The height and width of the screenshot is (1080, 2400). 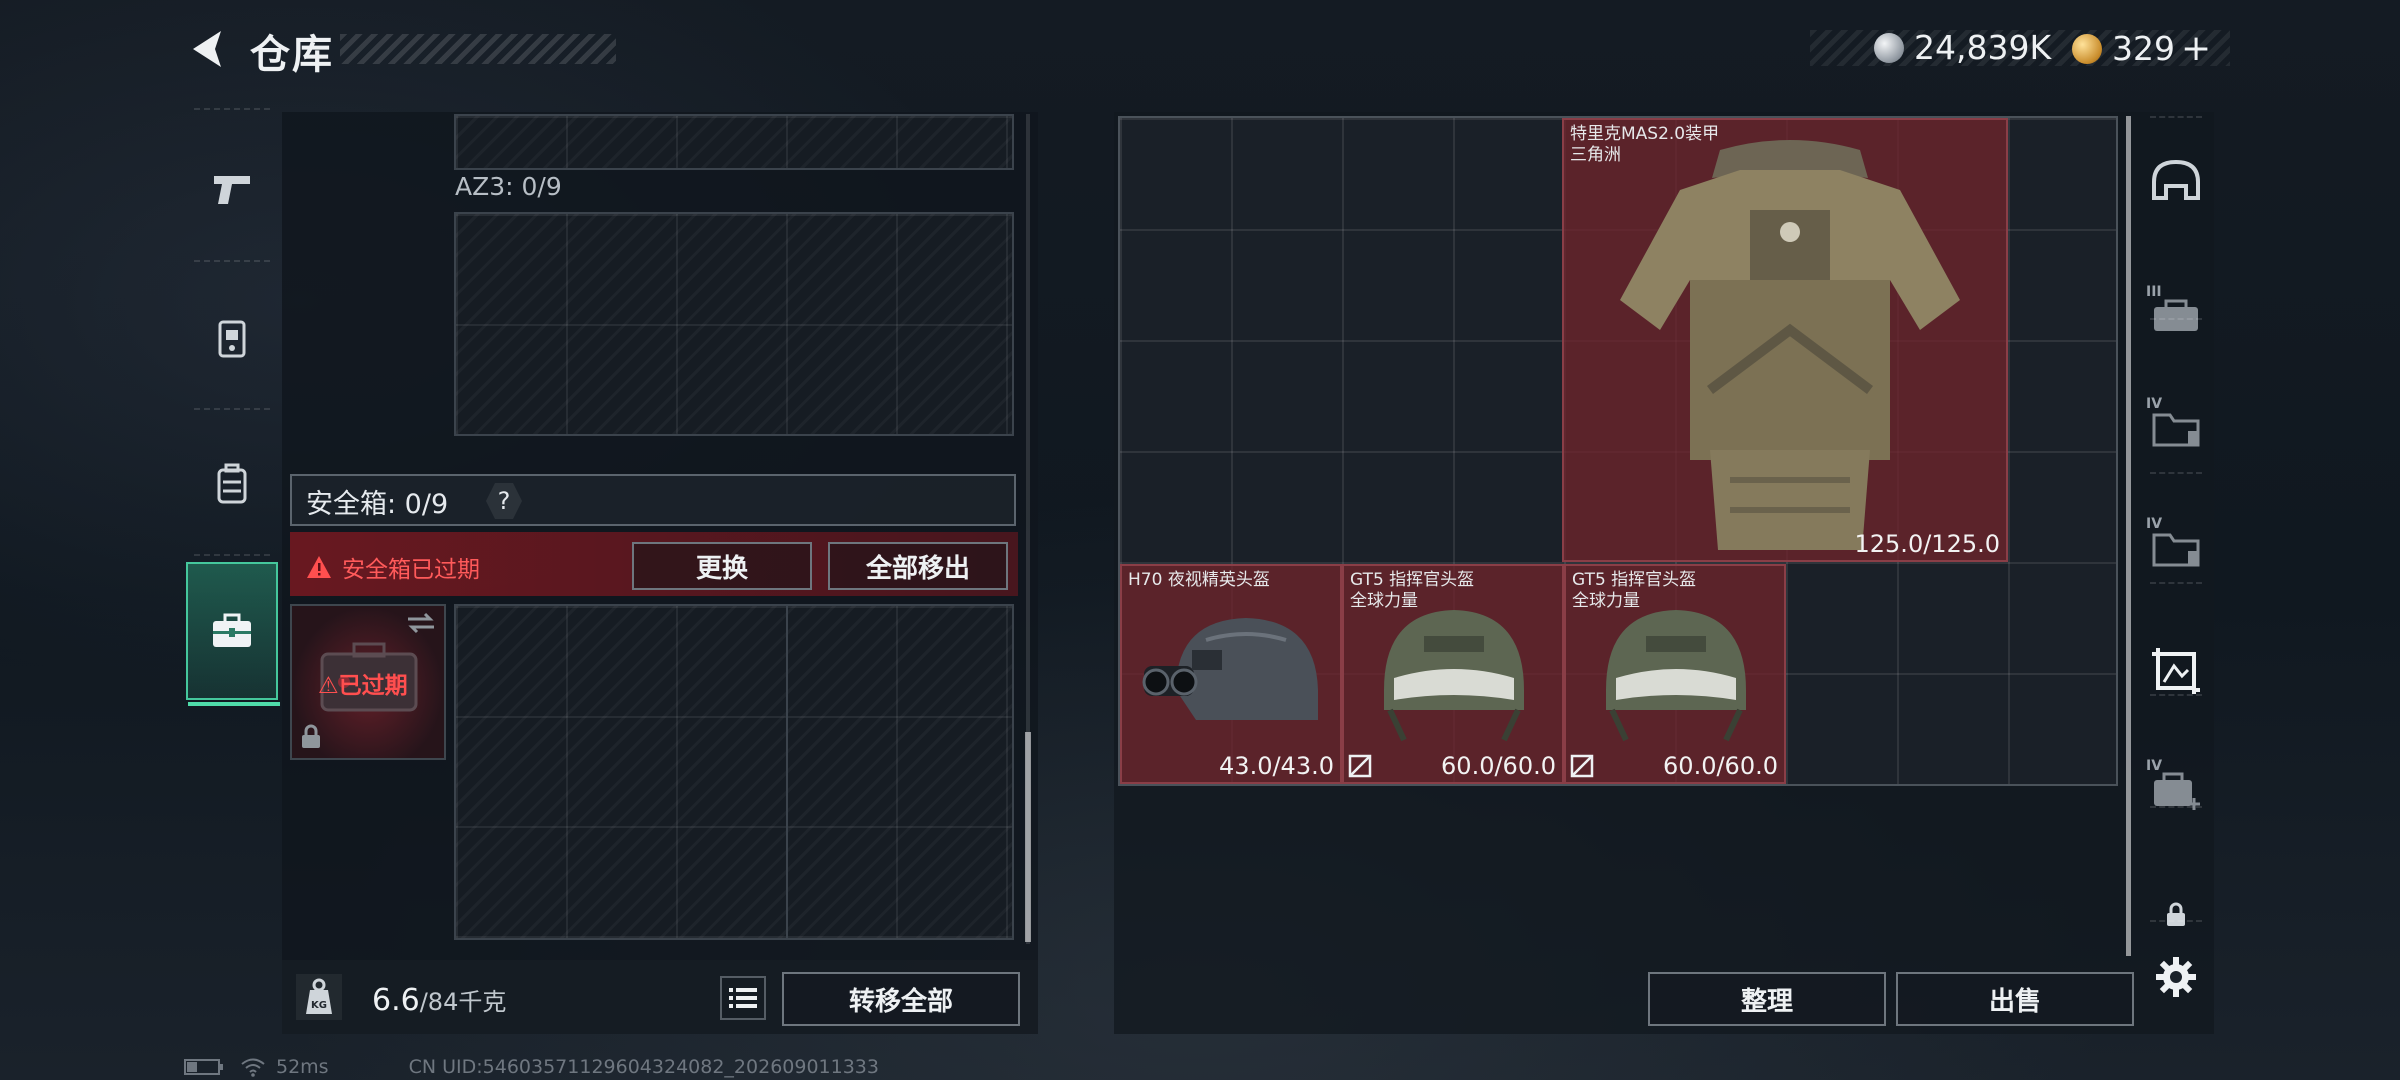 I want to click on item-durability: 43.0/43.0, so click(x=1276, y=766).